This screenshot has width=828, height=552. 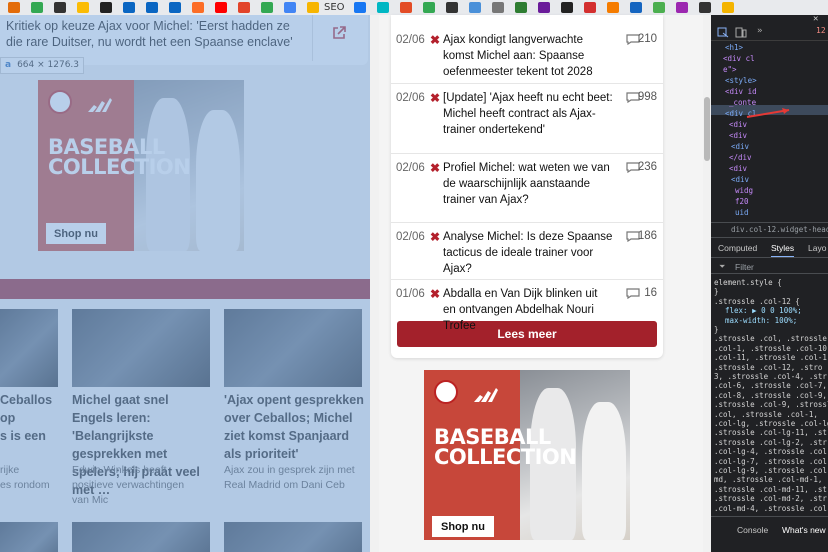 What do you see at coordinates (770, 489) in the screenshot?
I see `css-rule-line: .strossle .col-md-11, .st` at bounding box center [770, 489].